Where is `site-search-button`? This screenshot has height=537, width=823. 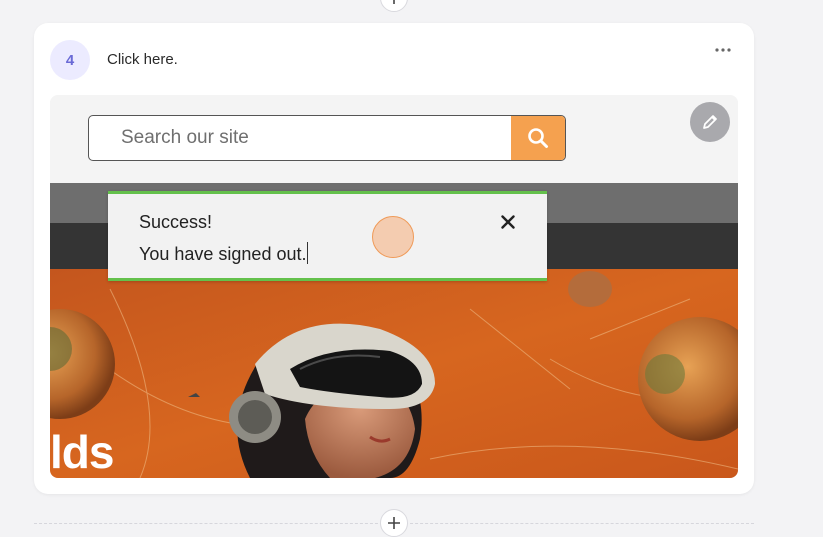
site-search-button is located at coordinates (538, 138).